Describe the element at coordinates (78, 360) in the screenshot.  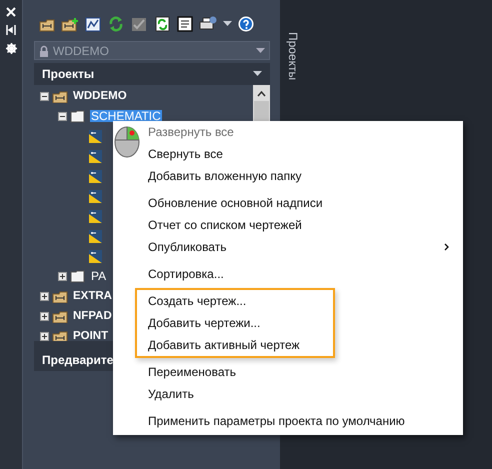
I see `panel-title: Предварите` at that location.